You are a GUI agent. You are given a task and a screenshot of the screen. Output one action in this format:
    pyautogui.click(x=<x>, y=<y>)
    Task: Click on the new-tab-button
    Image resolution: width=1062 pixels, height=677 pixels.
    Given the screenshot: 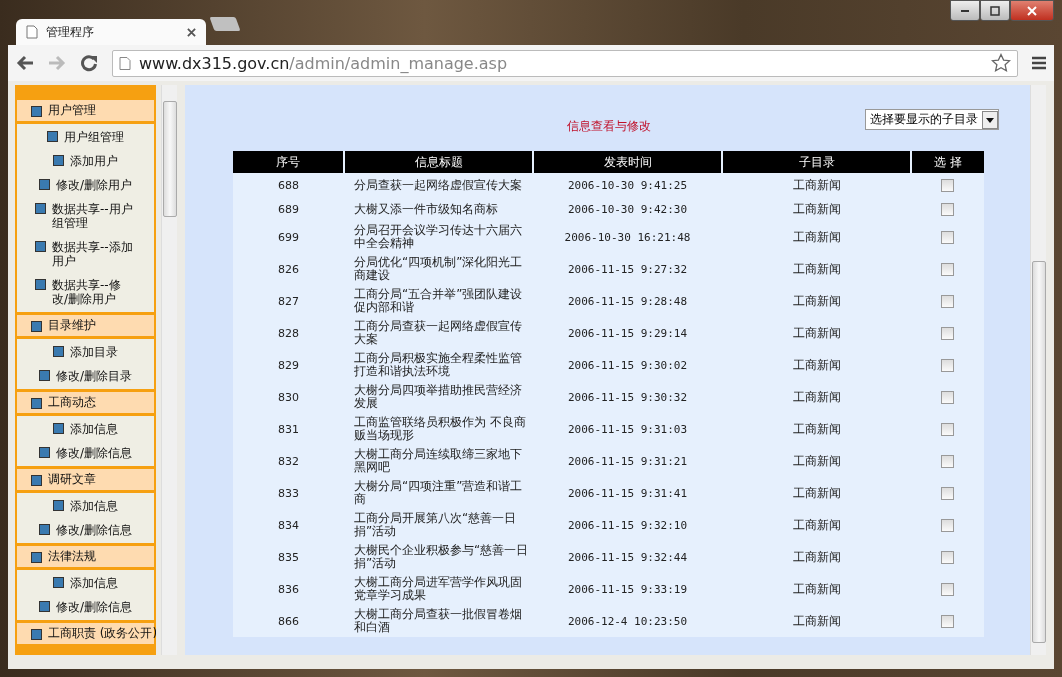 What is the action you would take?
    pyautogui.click(x=225, y=24)
    